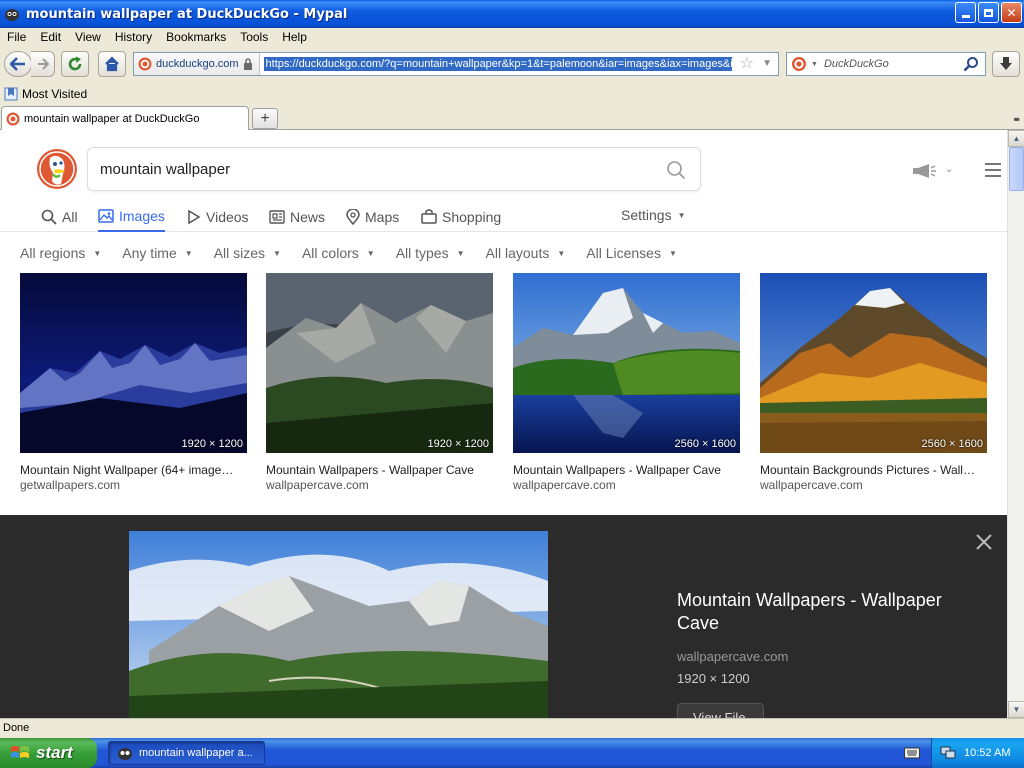  I want to click on start-button: start, so click(48, 753).